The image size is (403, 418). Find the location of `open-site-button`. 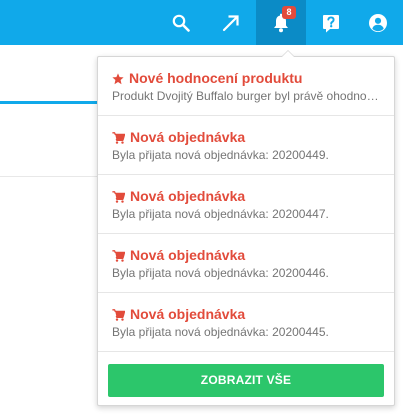

open-site-button is located at coordinates (231, 22).